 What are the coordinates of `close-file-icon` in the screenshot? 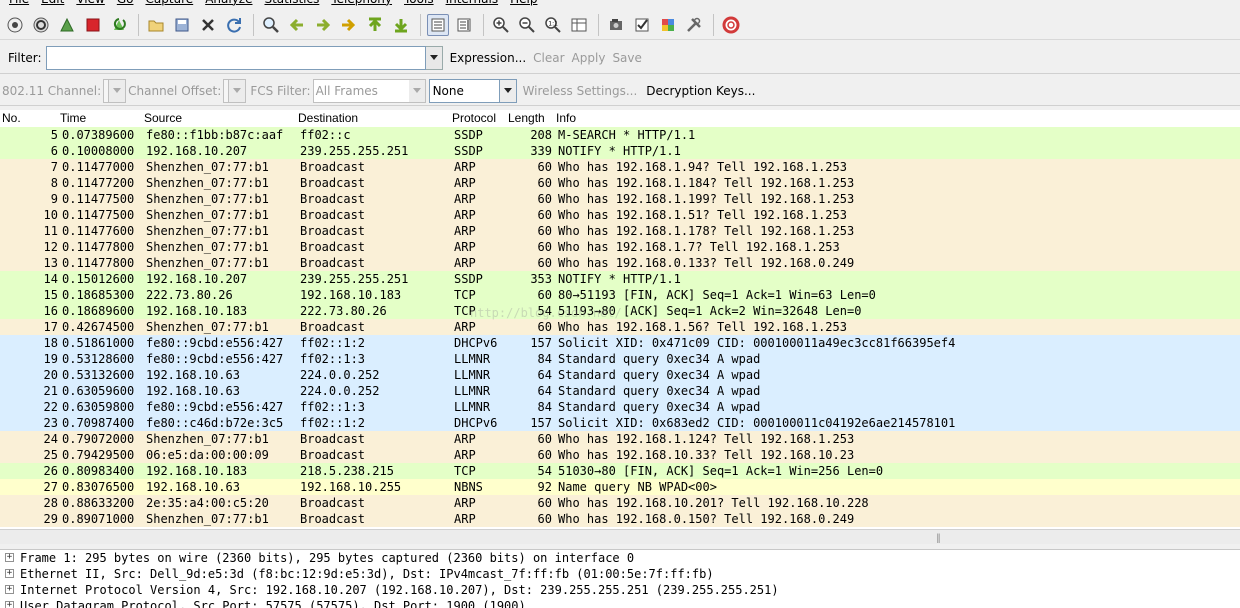 It's located at (208, 25).